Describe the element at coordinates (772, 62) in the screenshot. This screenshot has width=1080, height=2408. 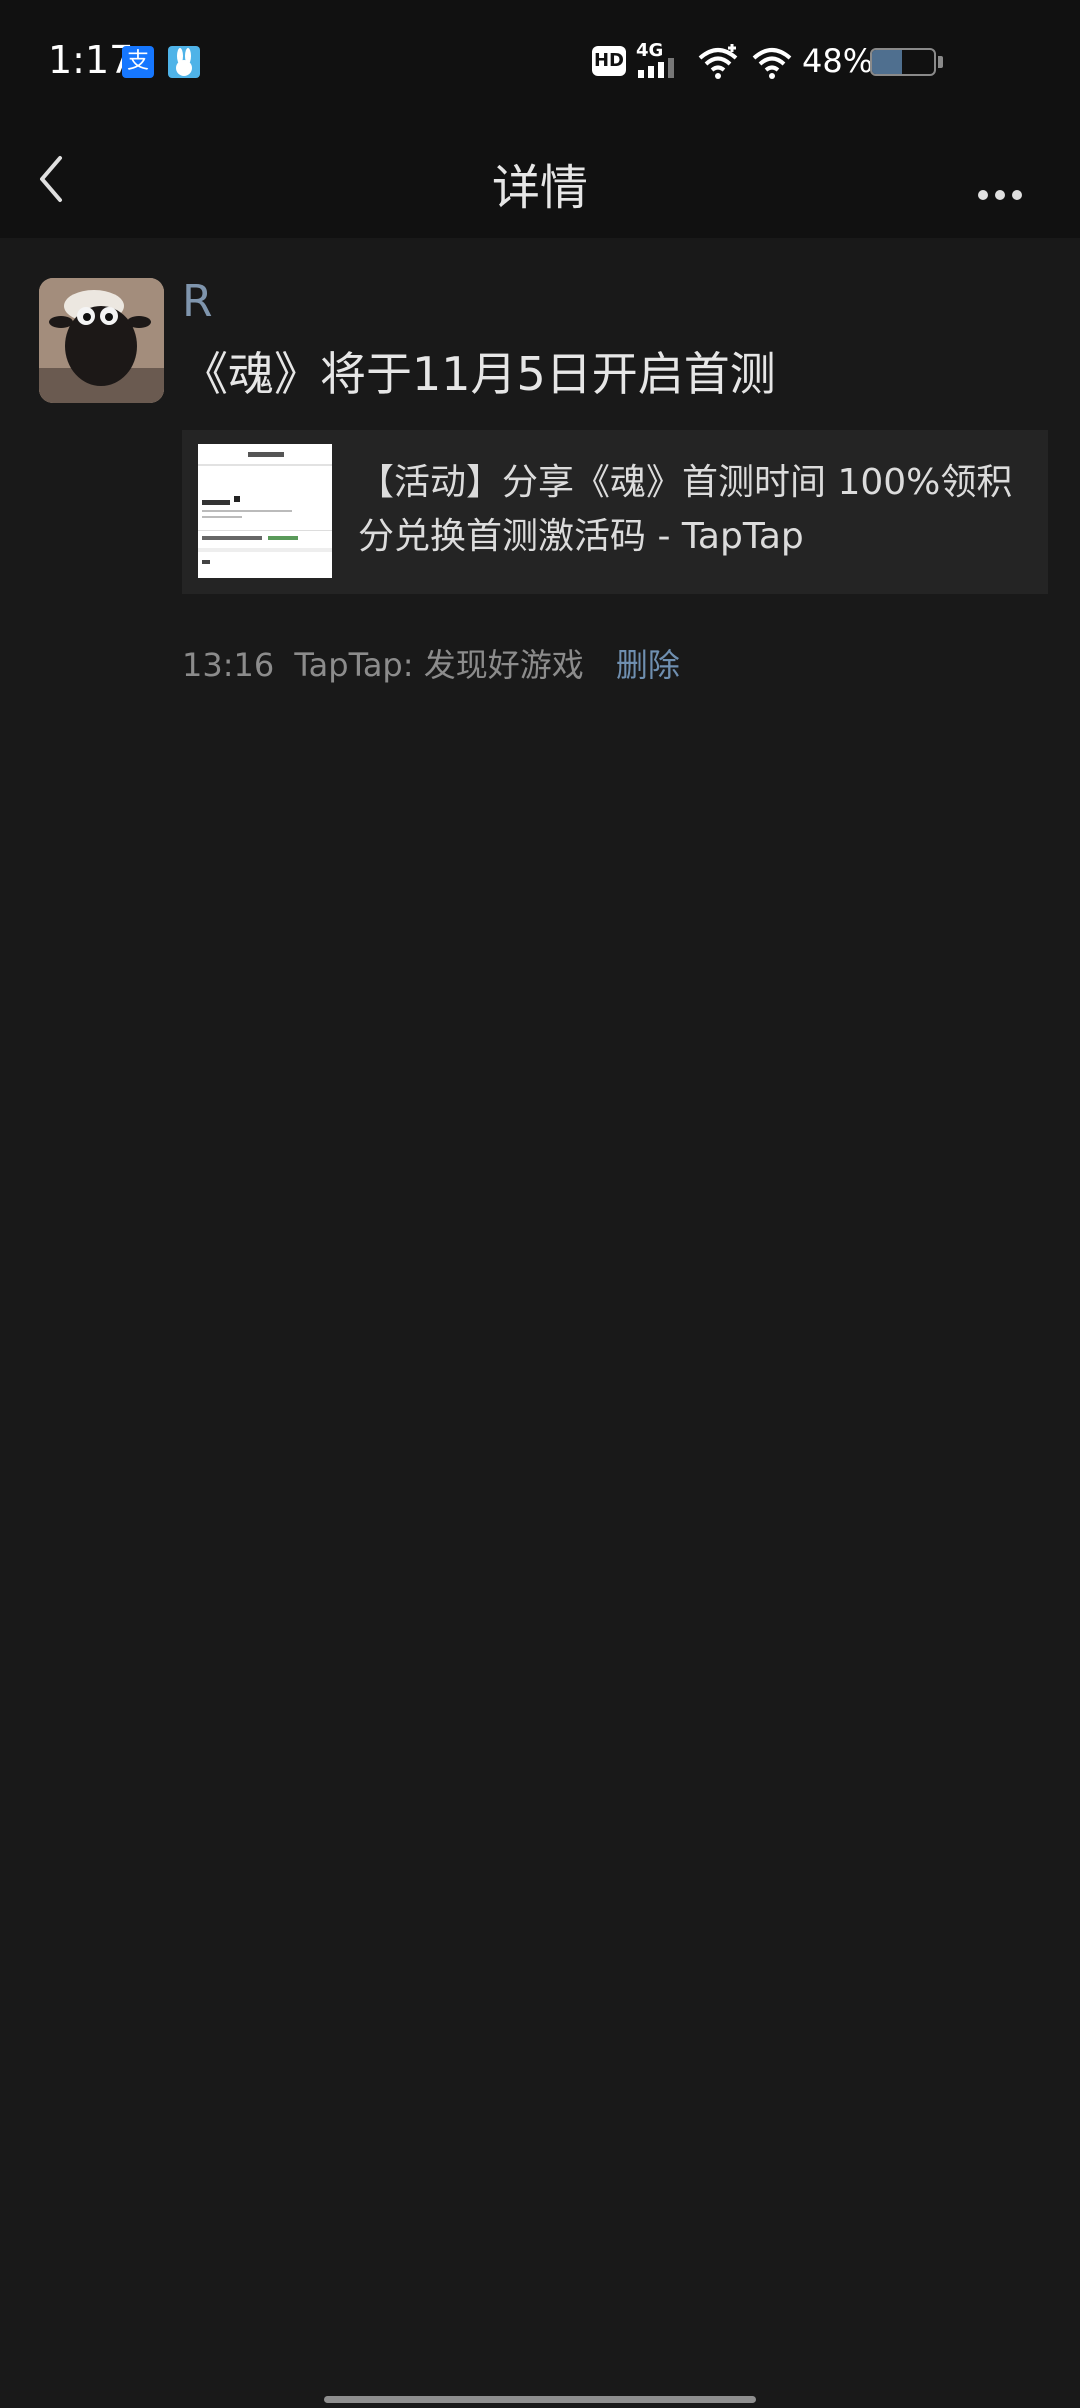
I see `wifi-icon-secondary` at that location.